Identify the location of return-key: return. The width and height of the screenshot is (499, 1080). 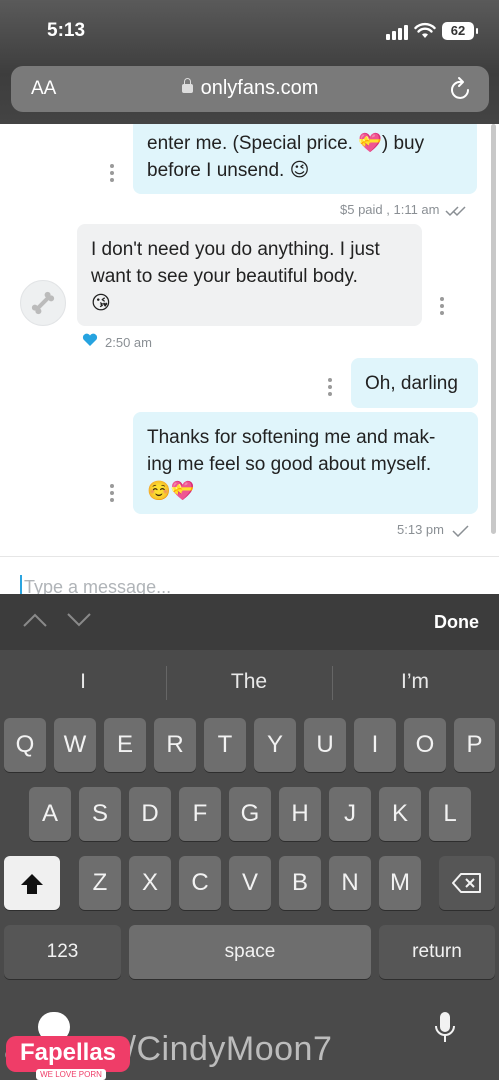
(437, 952).